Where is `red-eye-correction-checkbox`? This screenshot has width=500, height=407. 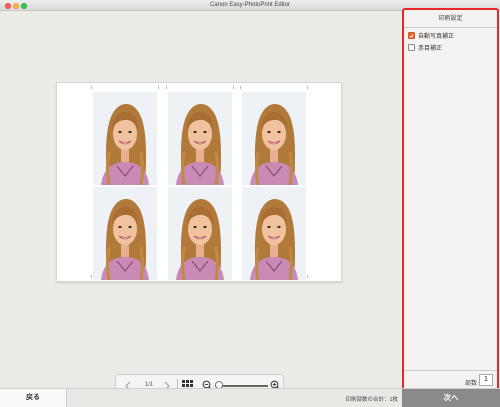
red-eye-correction-checkbox is located at coordinates (411, 47).